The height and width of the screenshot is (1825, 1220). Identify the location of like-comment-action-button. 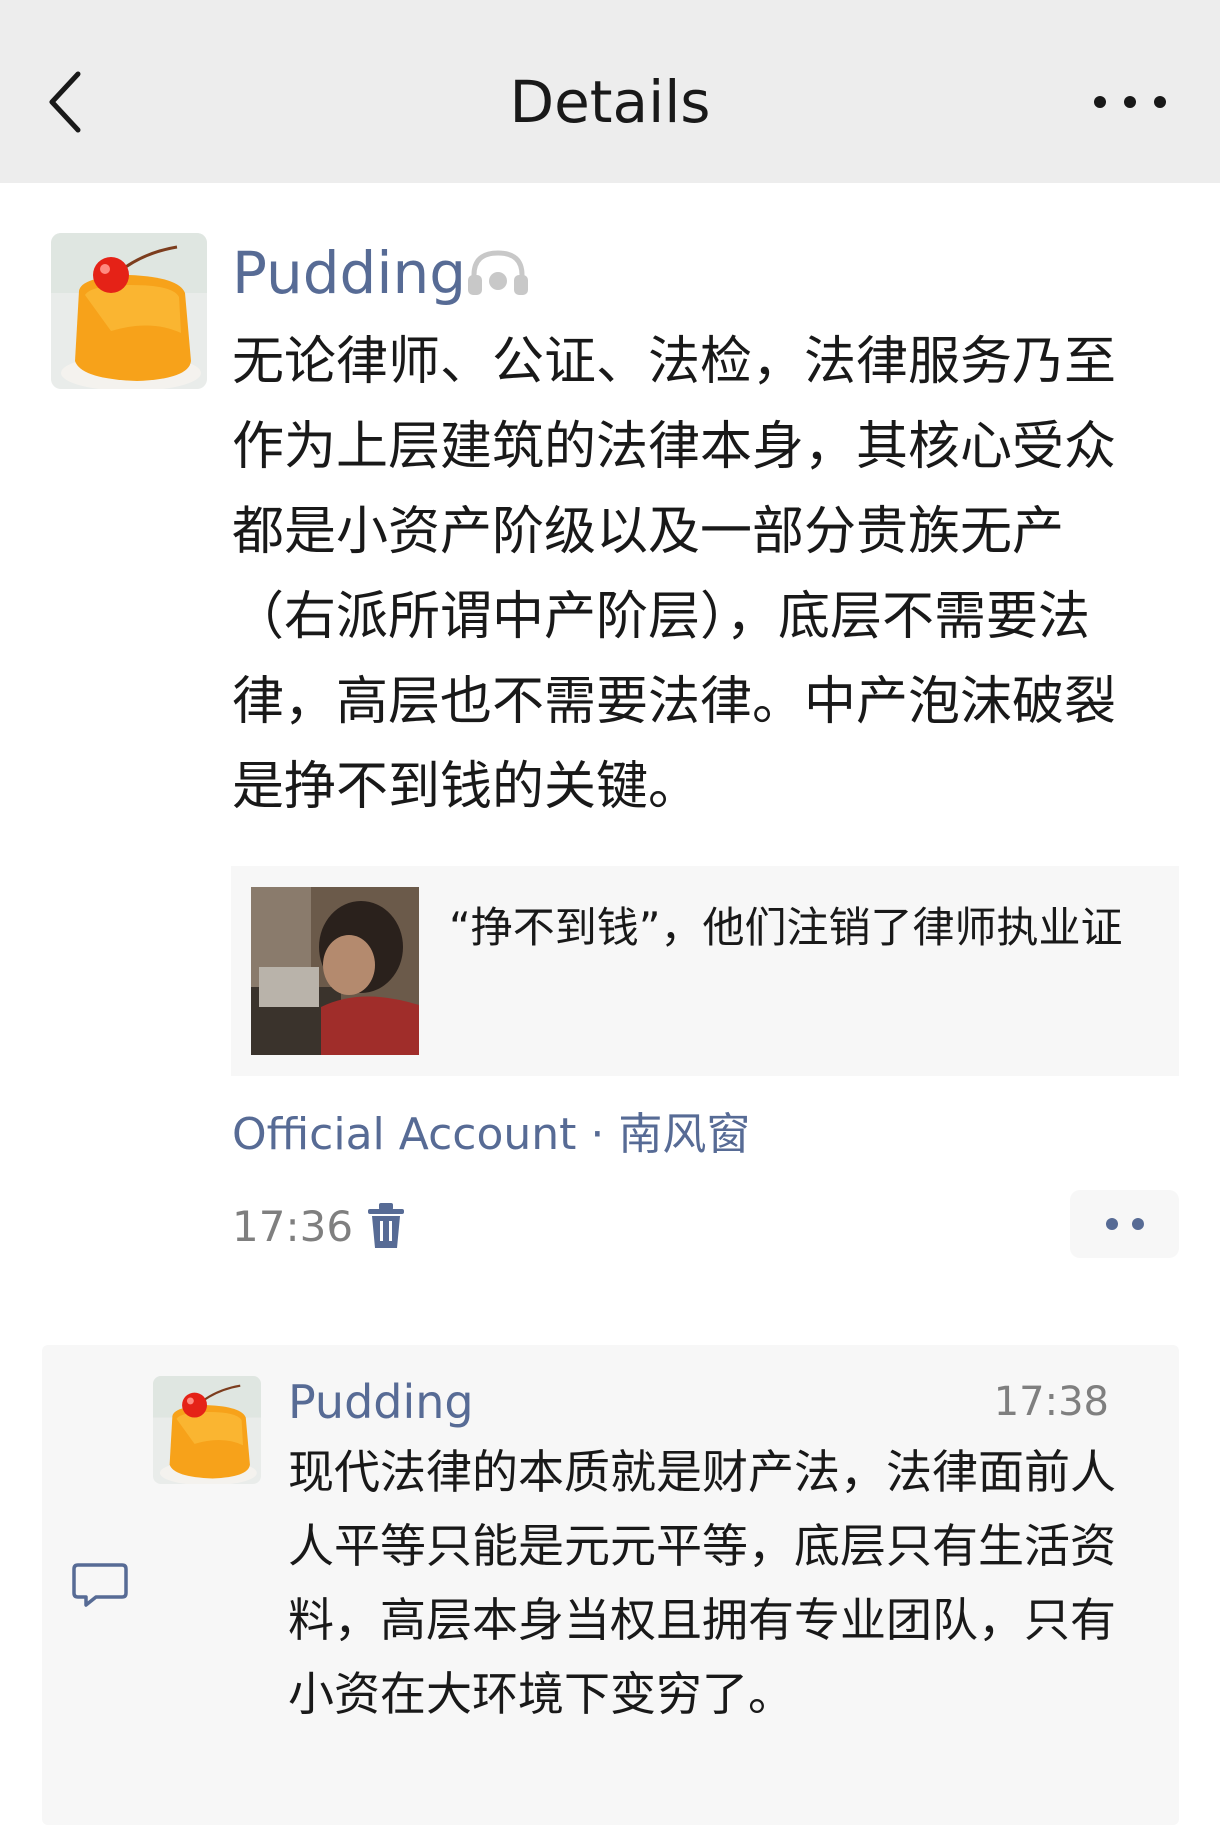
(1124, 1224).